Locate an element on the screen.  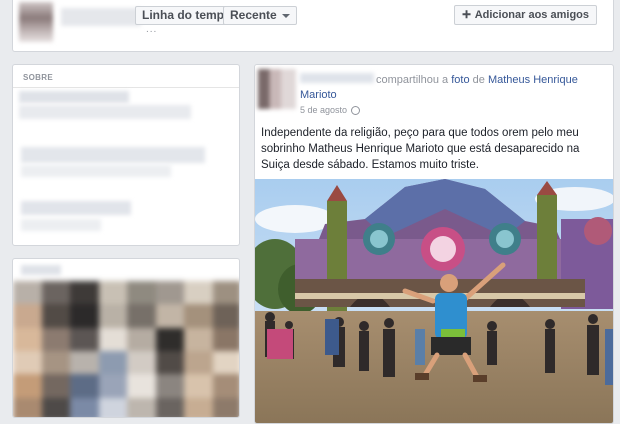
profile-name is located at coordinates (101, 17).